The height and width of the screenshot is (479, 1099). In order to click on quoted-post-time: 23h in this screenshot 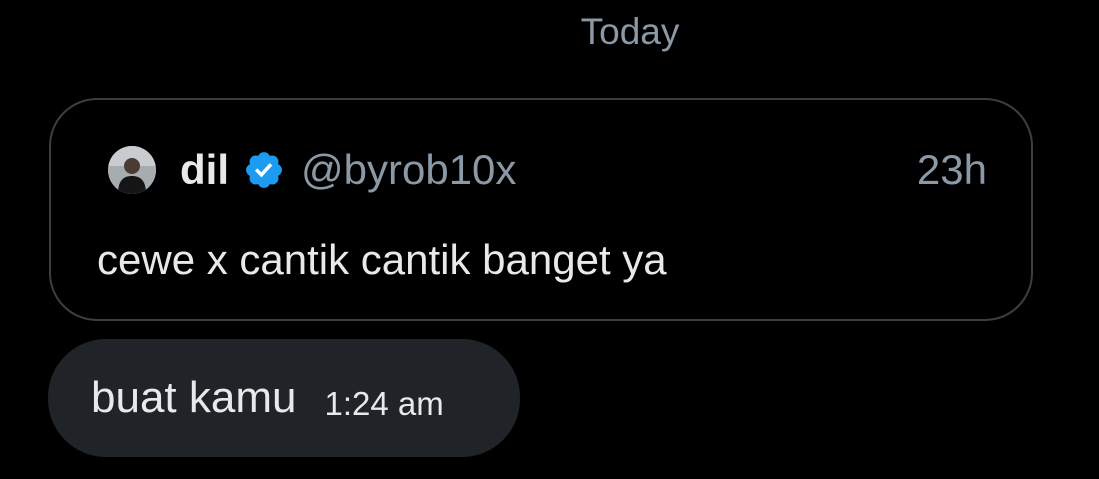, I will do `click(951, 169)`.